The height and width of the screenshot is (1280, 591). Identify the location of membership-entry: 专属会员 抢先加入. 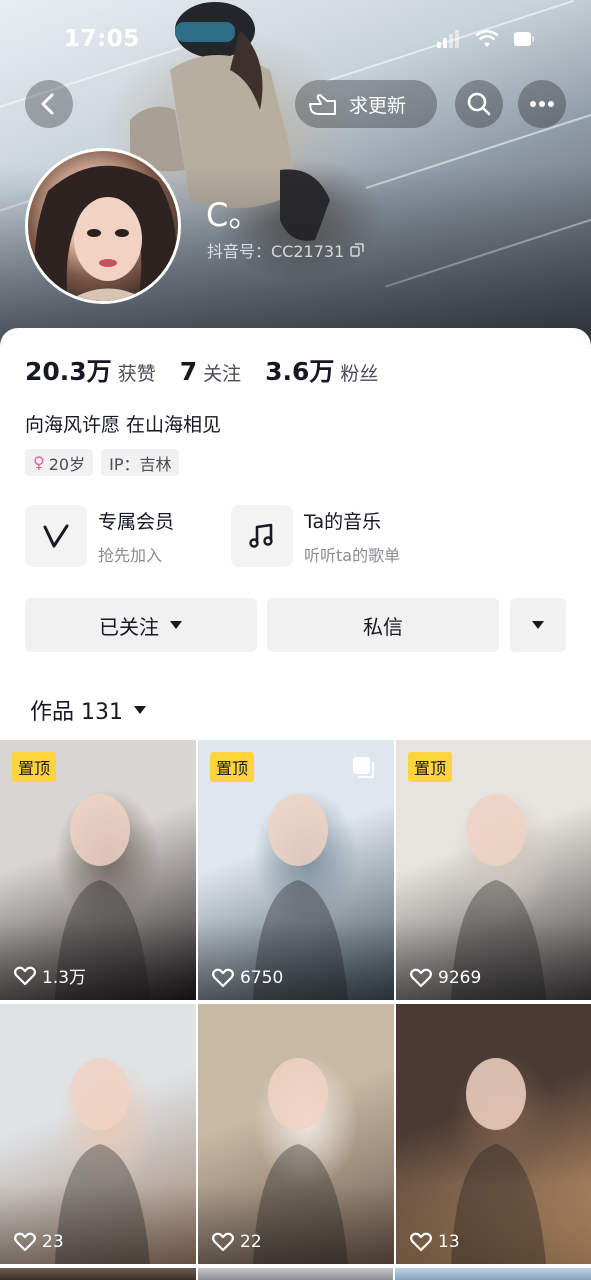
(99, 536).